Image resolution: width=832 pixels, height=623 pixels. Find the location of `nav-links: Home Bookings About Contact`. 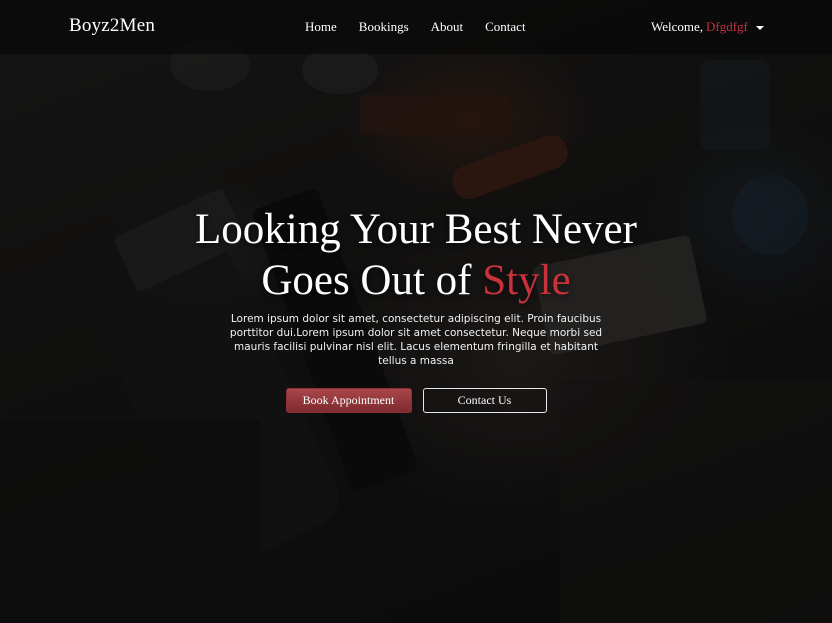

nav-links: Home Bookings About Contact is located at coordinates (415, 27).